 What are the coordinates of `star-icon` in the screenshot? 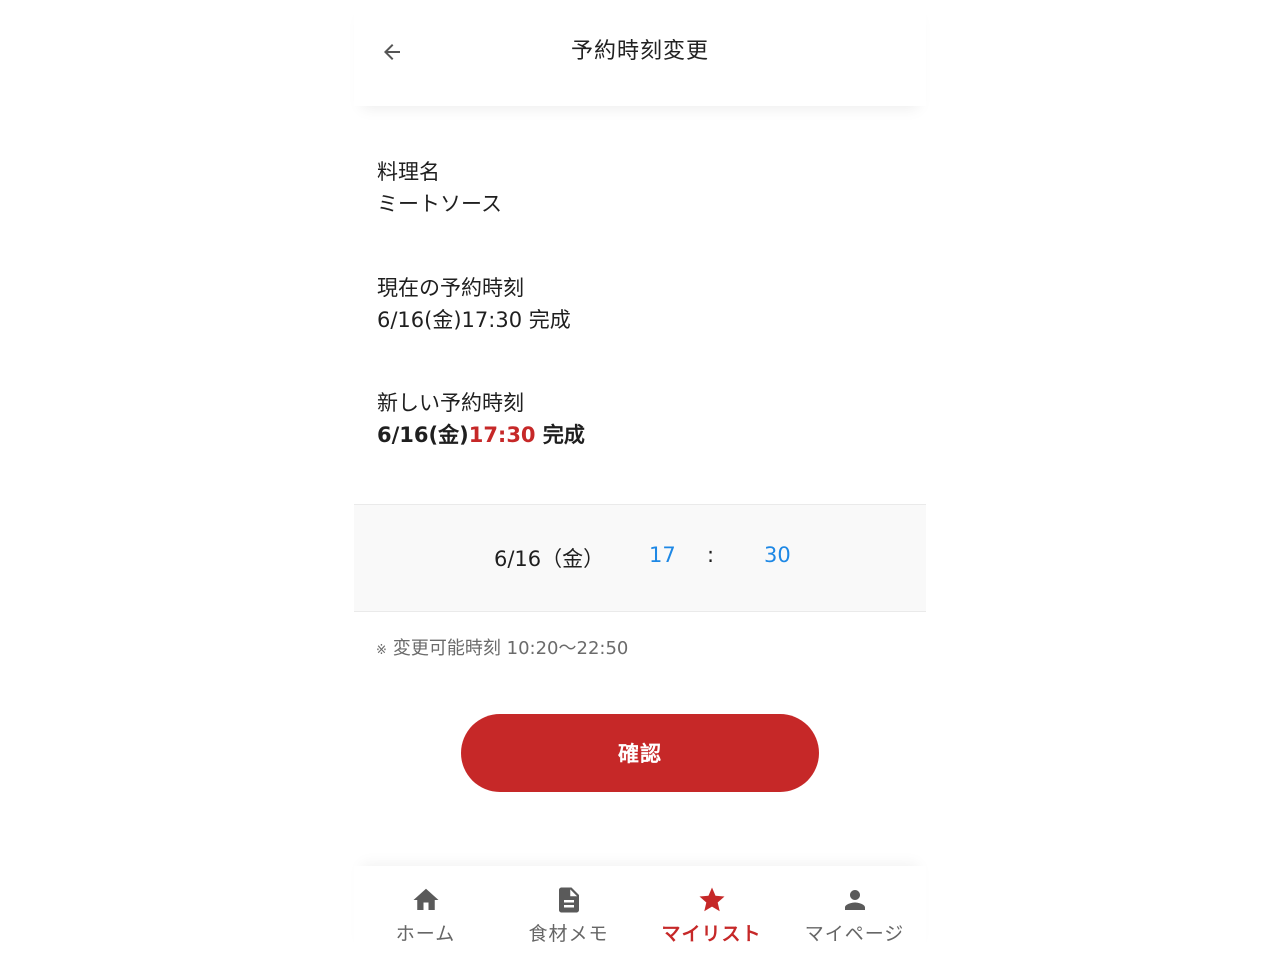 It's located at (711, 899).